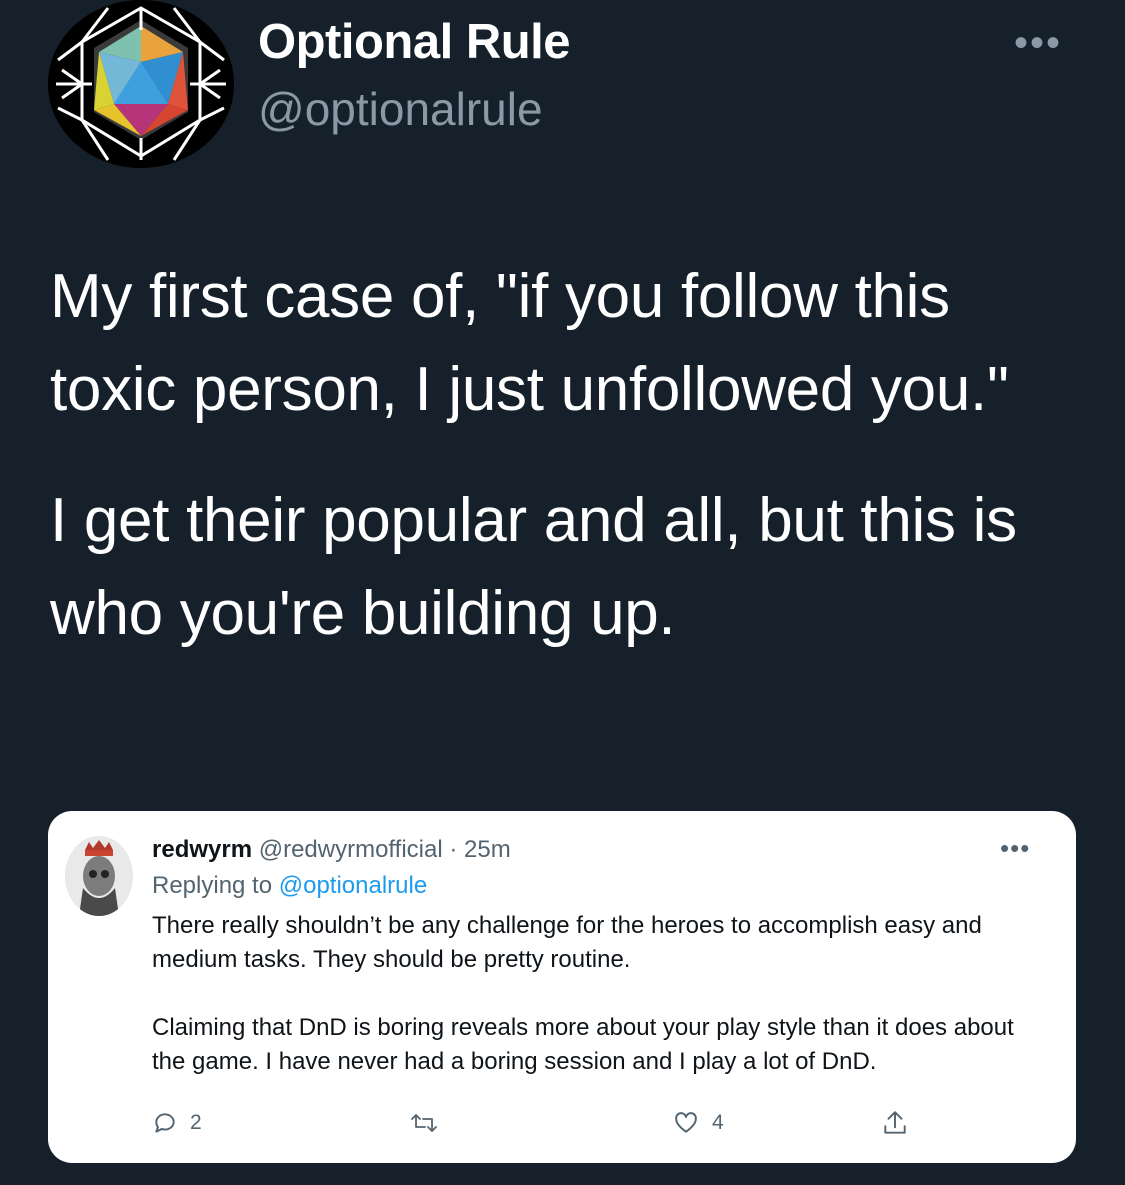  Describe the element at coordinates (424, 1123) in the screenshot. I see `retweet-icon` at that location.